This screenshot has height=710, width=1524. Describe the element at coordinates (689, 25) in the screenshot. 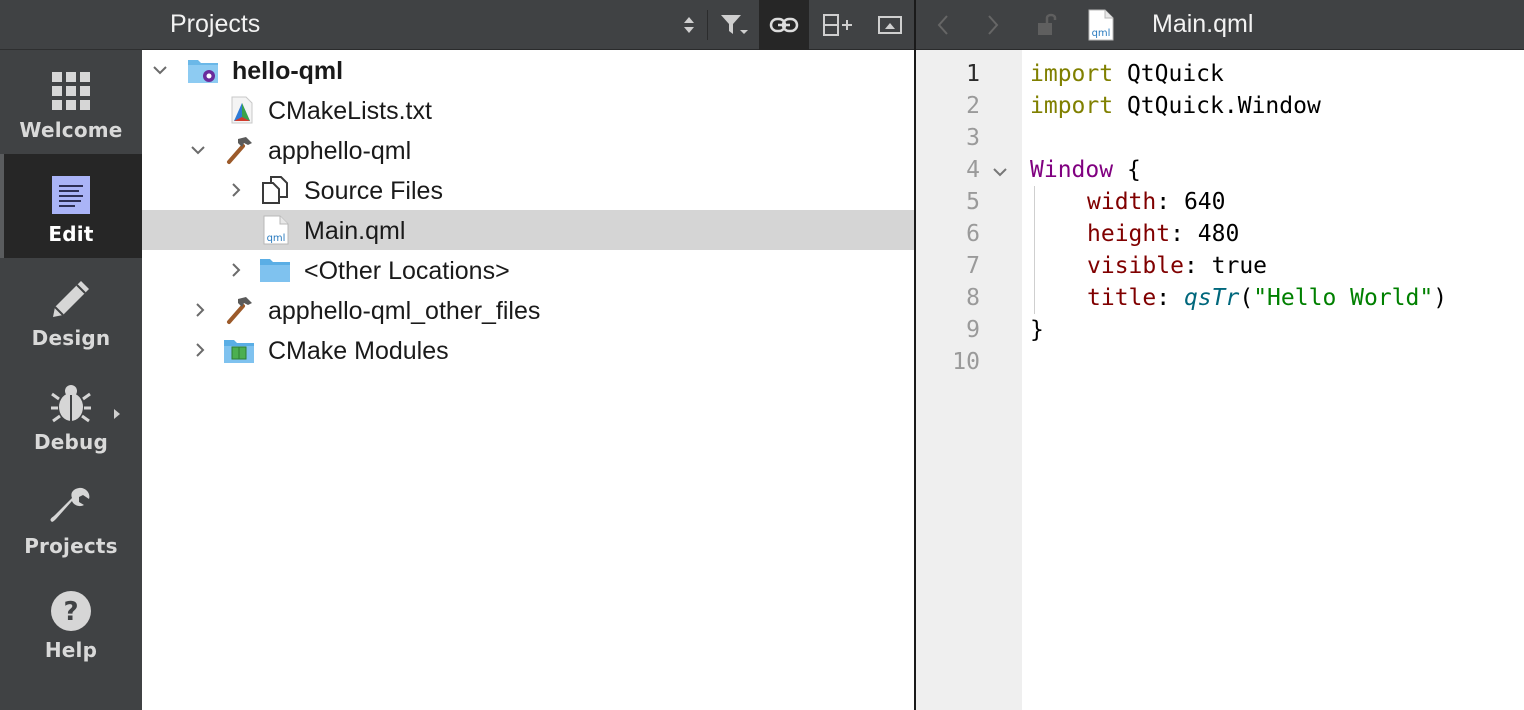

I see `sort-updown-icon` at that location.